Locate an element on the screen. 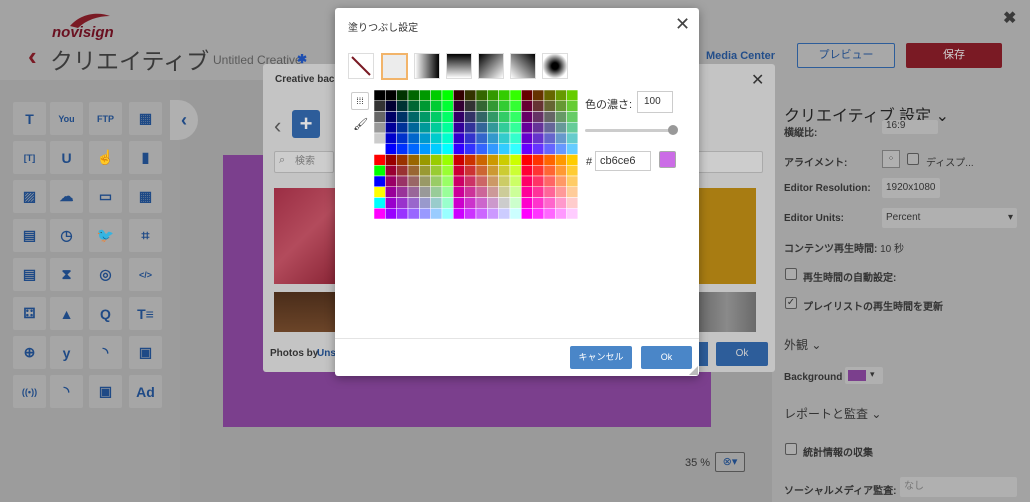 The height and width of the screenshot is (502, 1030). opacity-slider-handle is located at coordinates (673, 130).